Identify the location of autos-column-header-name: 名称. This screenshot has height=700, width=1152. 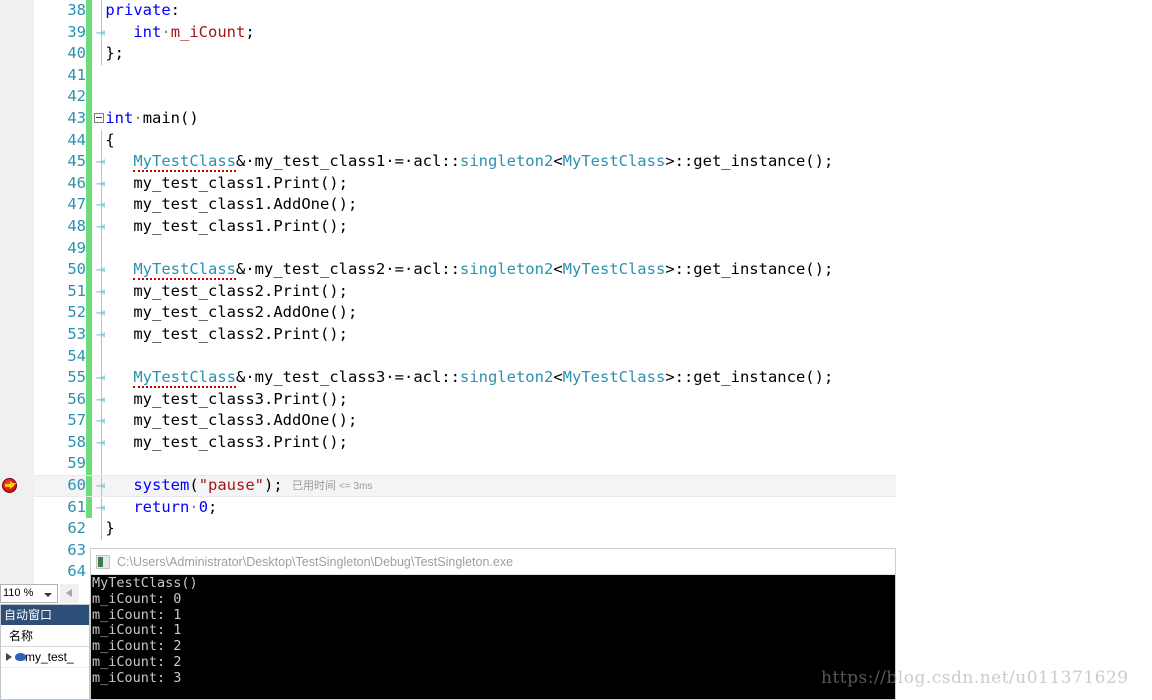
(45, 636).